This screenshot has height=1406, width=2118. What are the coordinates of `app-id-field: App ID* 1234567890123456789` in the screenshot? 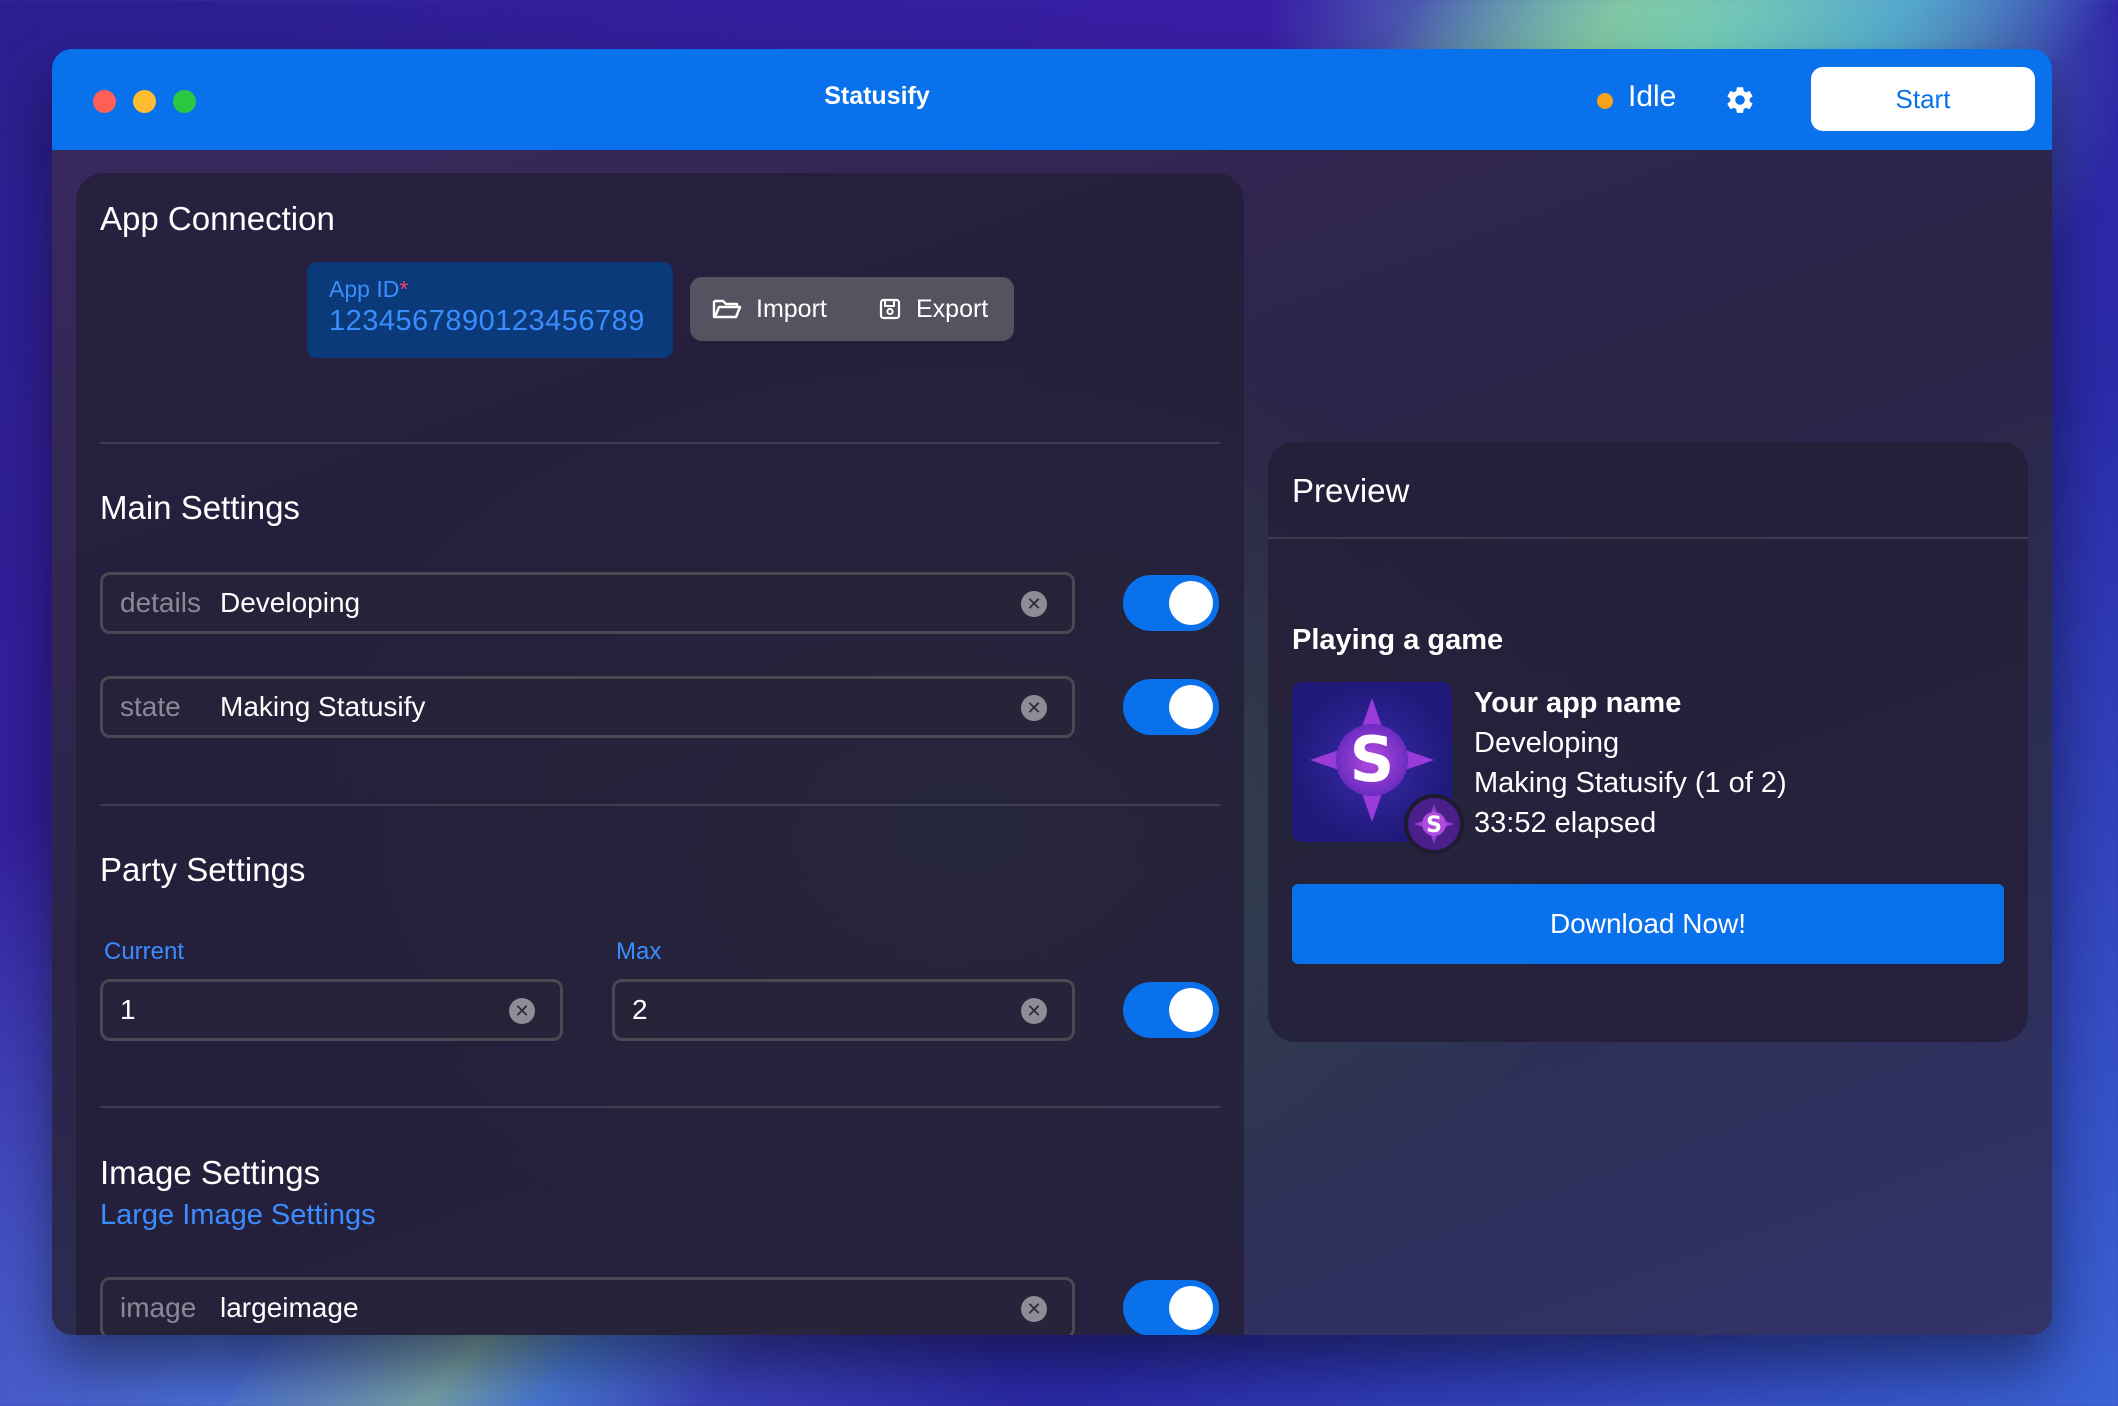 It's located at (490, 310).